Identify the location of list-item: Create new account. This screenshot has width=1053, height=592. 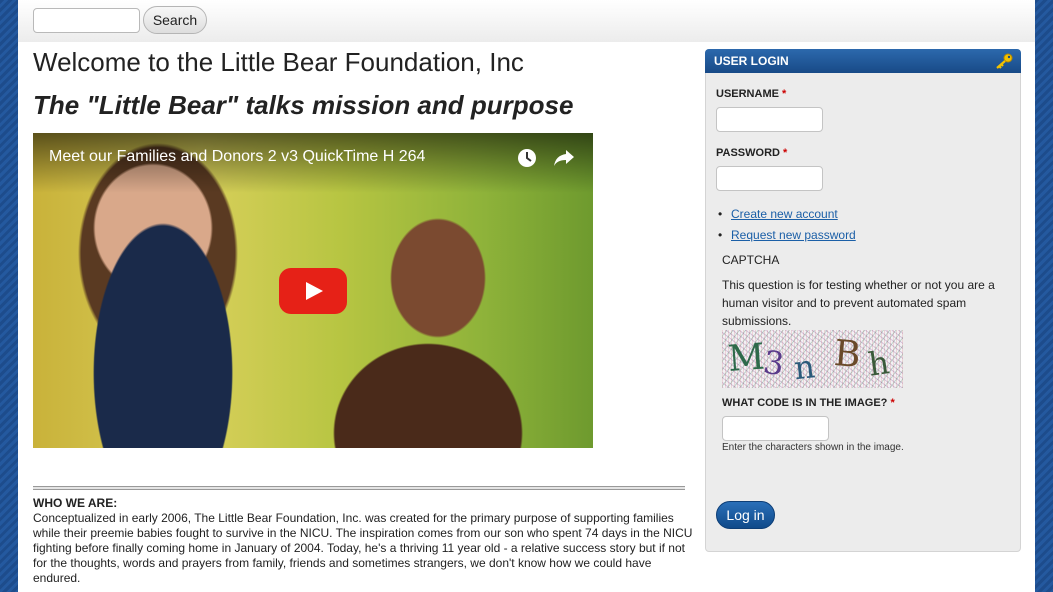
(787, 214).